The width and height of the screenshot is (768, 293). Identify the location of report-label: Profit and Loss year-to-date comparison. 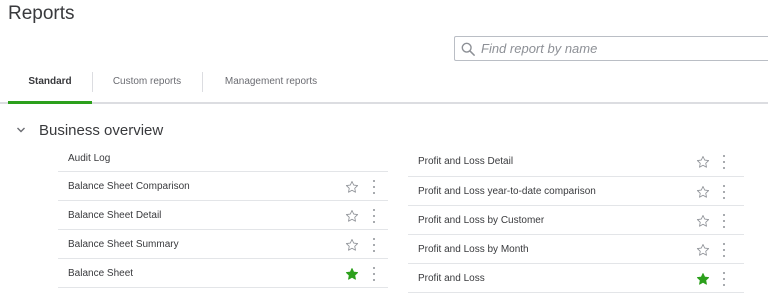
(507, 191).